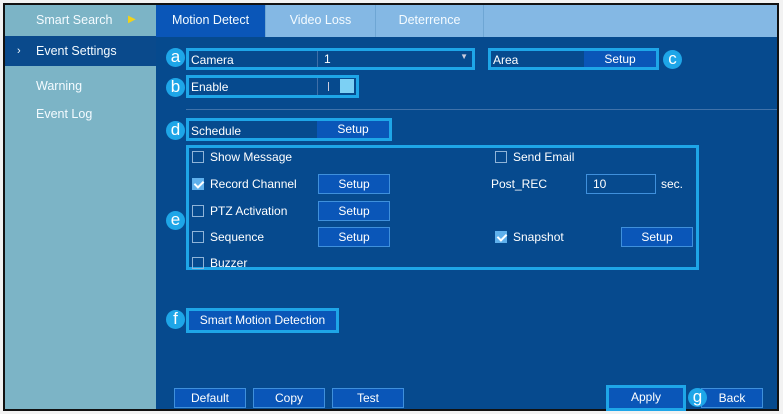 The width and height of the screenshot is (783, 414). What do you see at coordinates (672, 184) in the screenshot?
I see `post-rec-unit: sec.` at bounding box center [672, 184].